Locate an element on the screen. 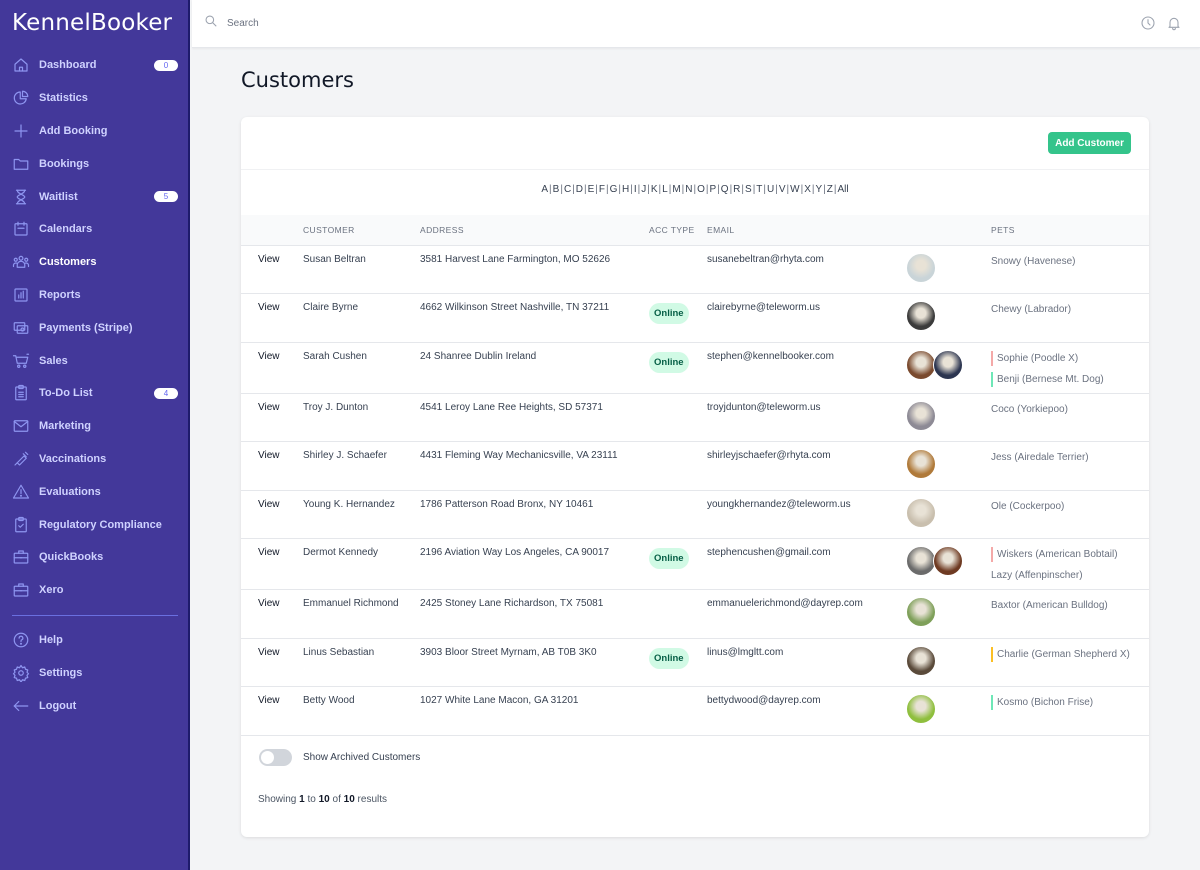 The image size is (1200, 870). sidebar-item-help: Help is located at coordinates (95, 640).